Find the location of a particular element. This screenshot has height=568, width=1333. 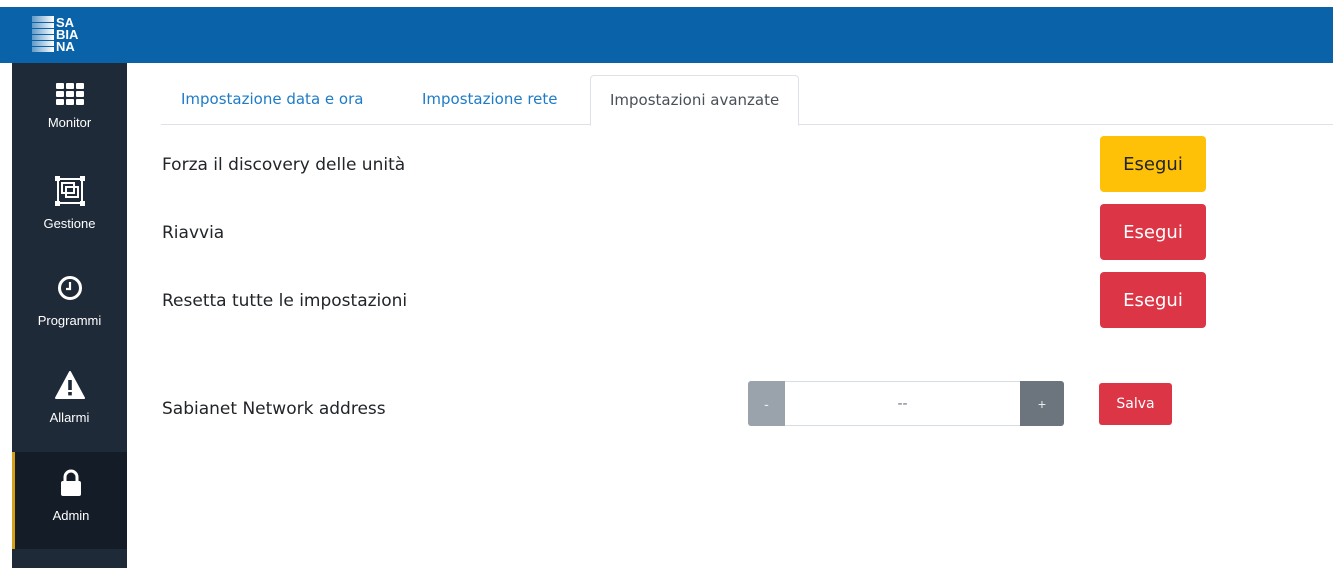

sidebar-item-gestione: Gestione is located at coordinates (69, 208).